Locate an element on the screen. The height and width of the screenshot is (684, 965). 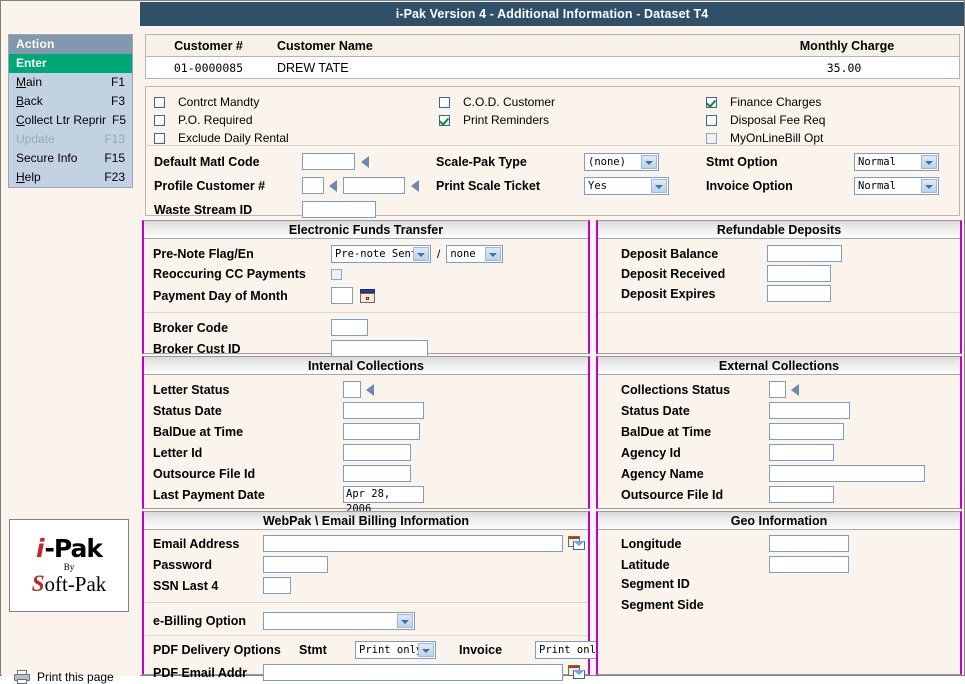
input-broker-code is located at coordinates (349, 327).